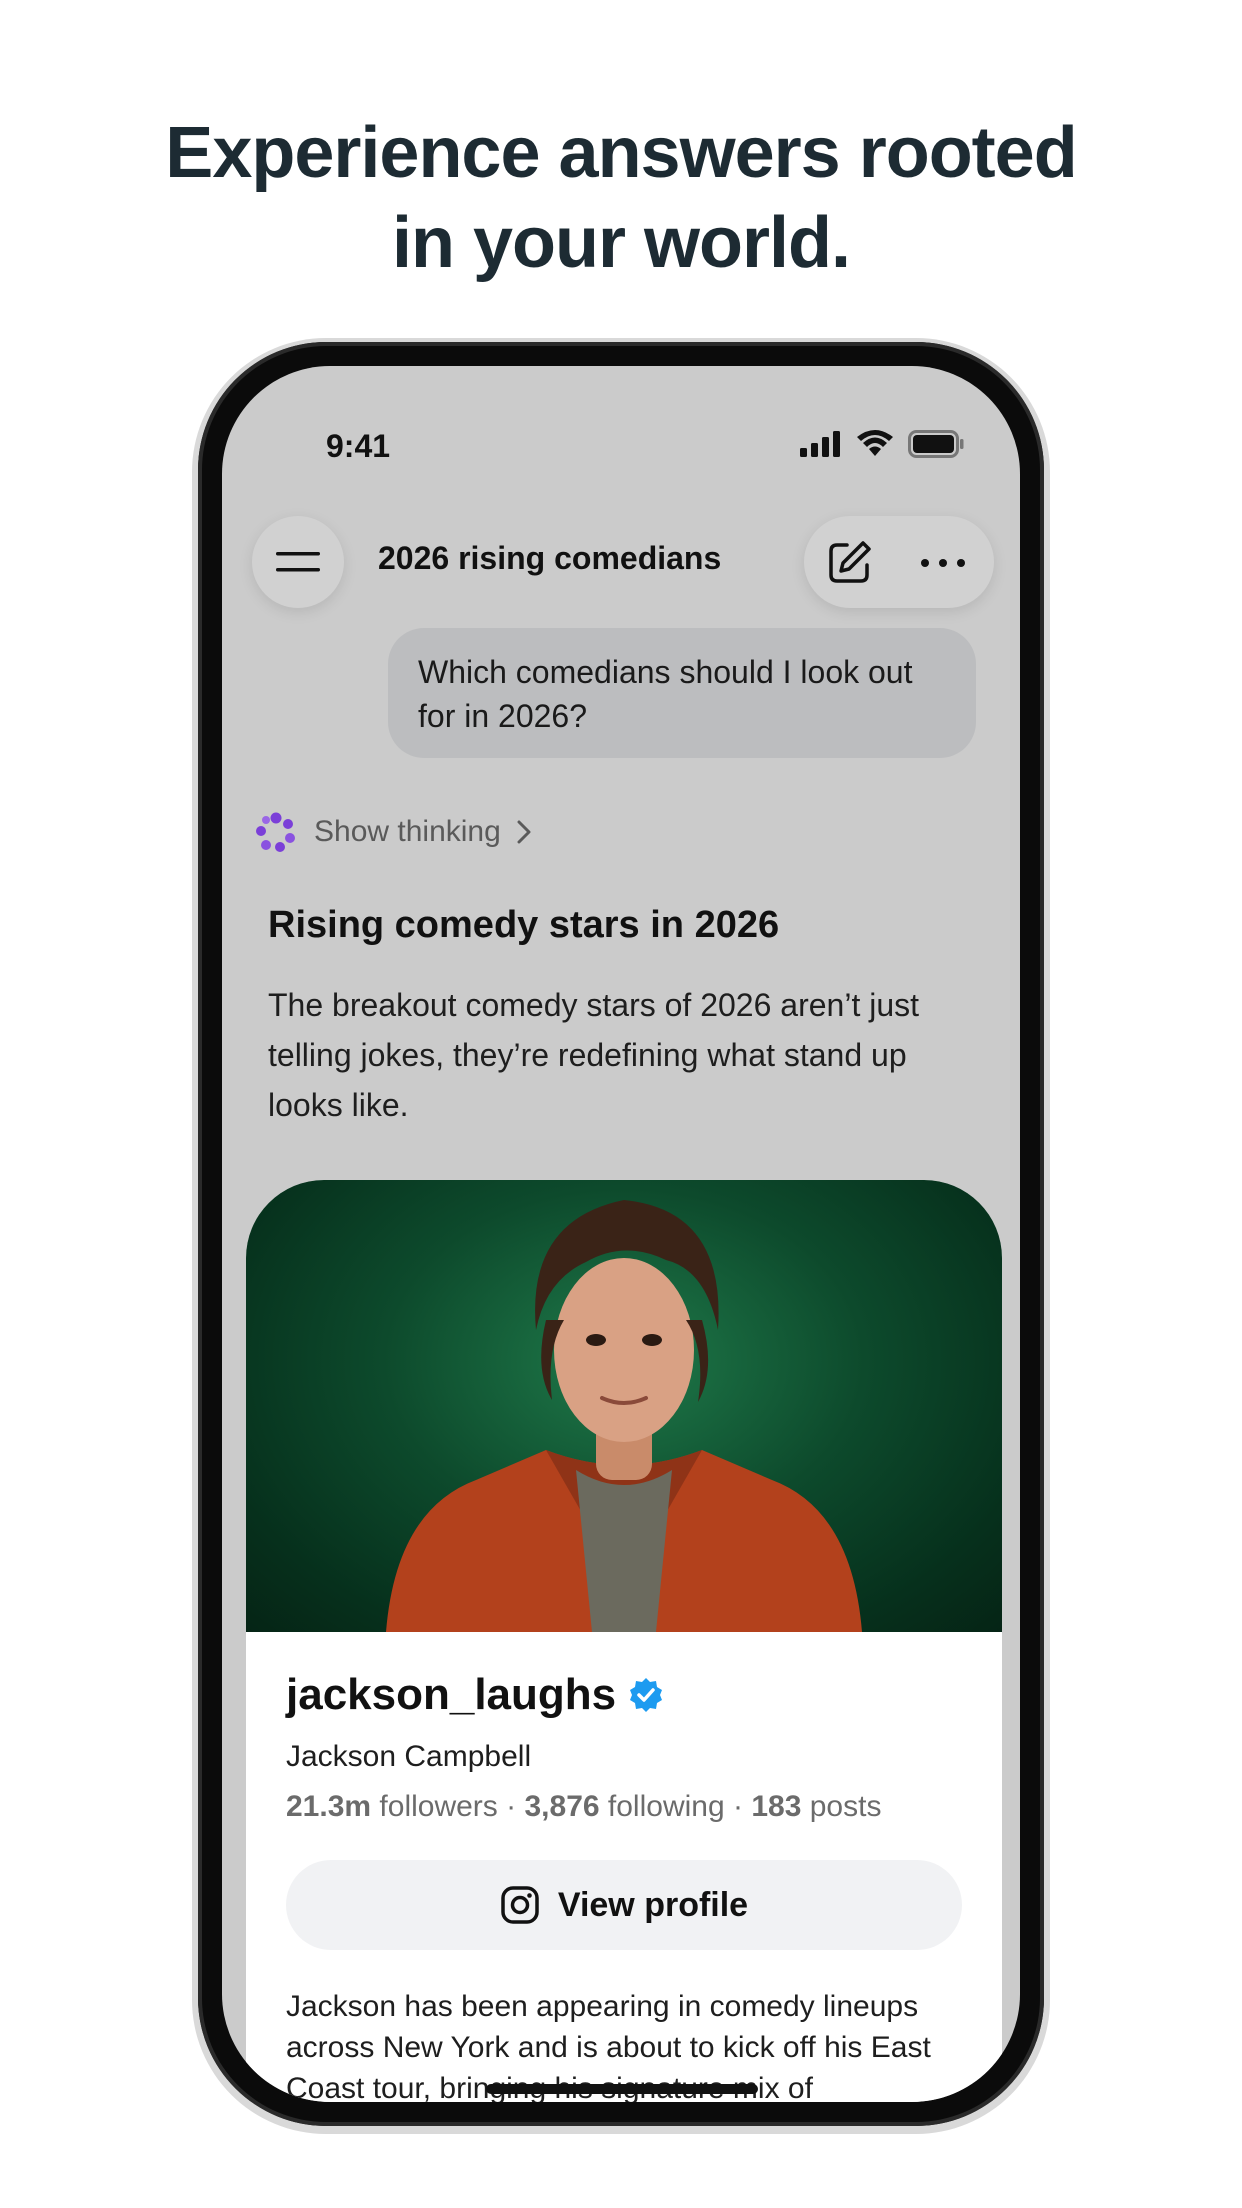 The image size is (1242, 2208). What do you see at coordinates (621, 243) in the screenshot?
I see `headline-line-2: in your world.` at bounding box center [621, 243].